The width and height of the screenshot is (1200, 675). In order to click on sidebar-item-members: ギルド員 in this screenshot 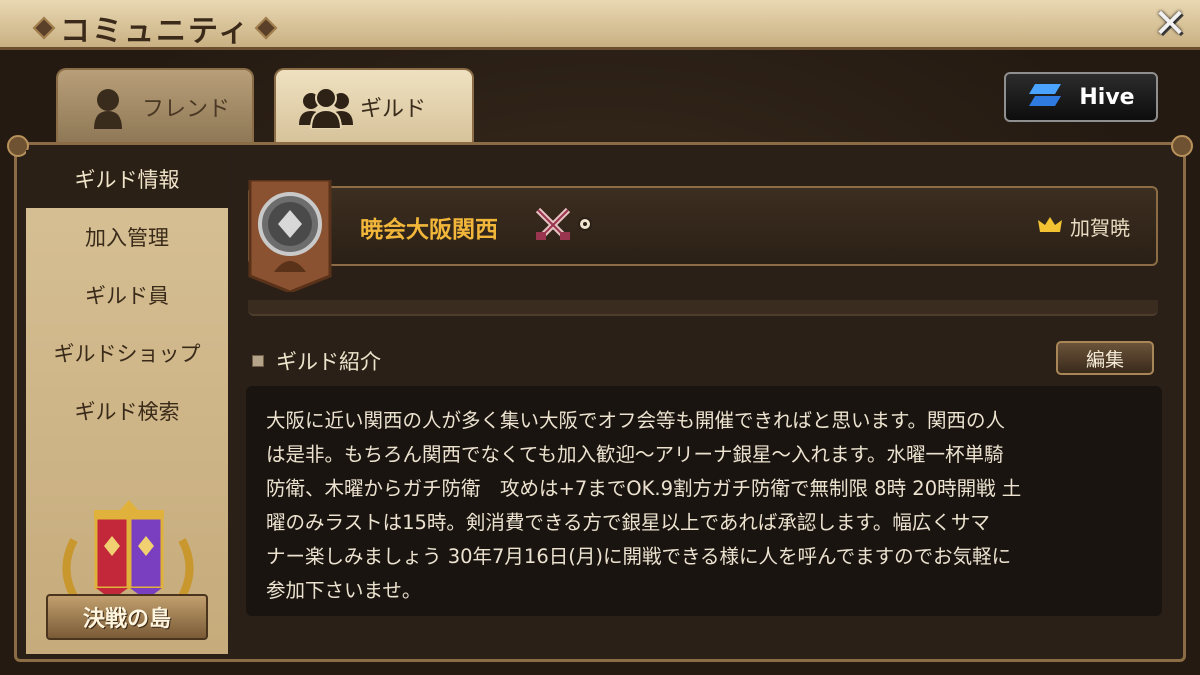, I will do `click(127, 295)`.